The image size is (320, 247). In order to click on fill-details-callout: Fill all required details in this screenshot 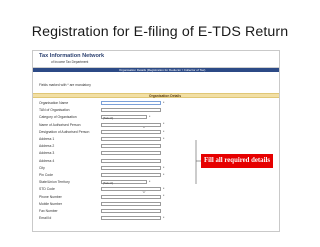, I will do `click(237, 161)`.